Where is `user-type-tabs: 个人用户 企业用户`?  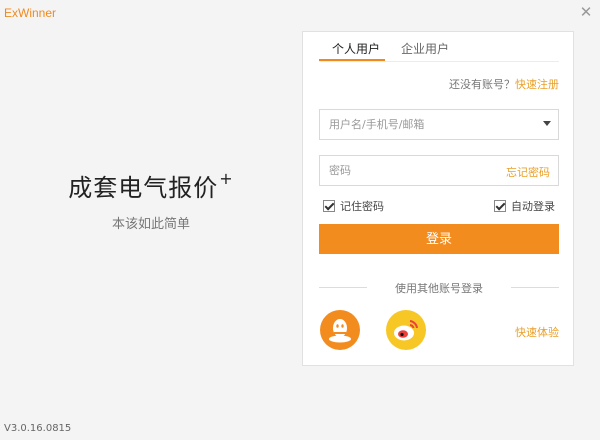 user-type-tabs: 个人用户 企业用户 is located at coordinates (439, 47).